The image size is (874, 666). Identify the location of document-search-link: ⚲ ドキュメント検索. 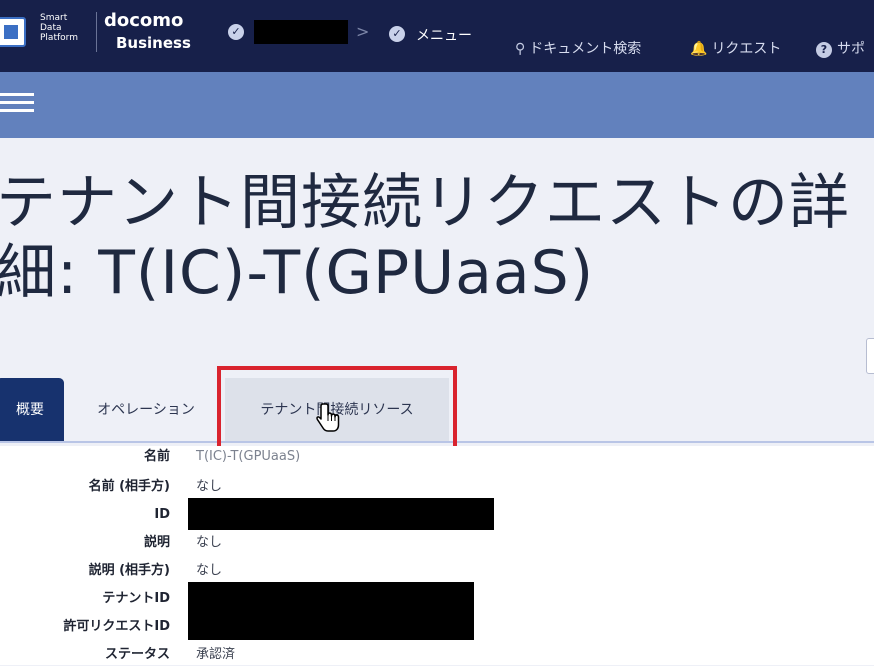
(578, 48).